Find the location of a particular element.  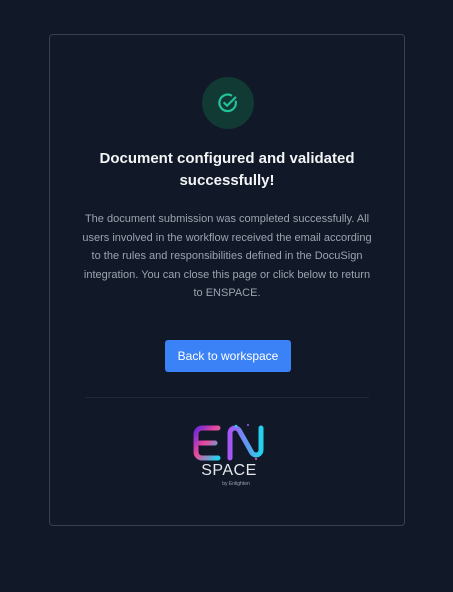

divider is located at coordinates (227, 397).